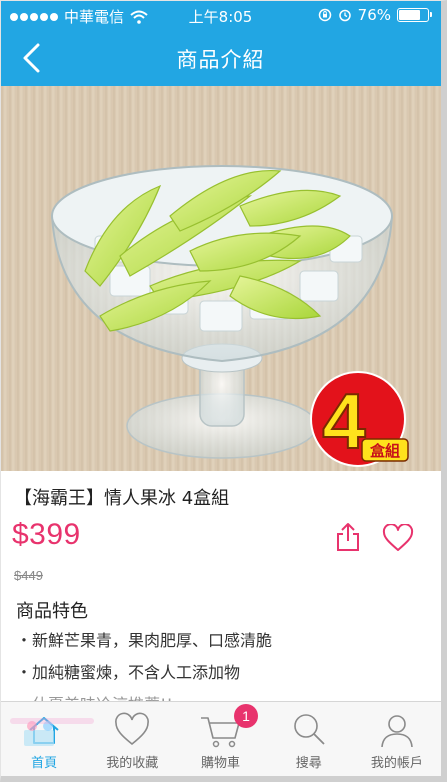 The image size is (447, 782). I want to click on status-right: 76%, so click(375, 15).